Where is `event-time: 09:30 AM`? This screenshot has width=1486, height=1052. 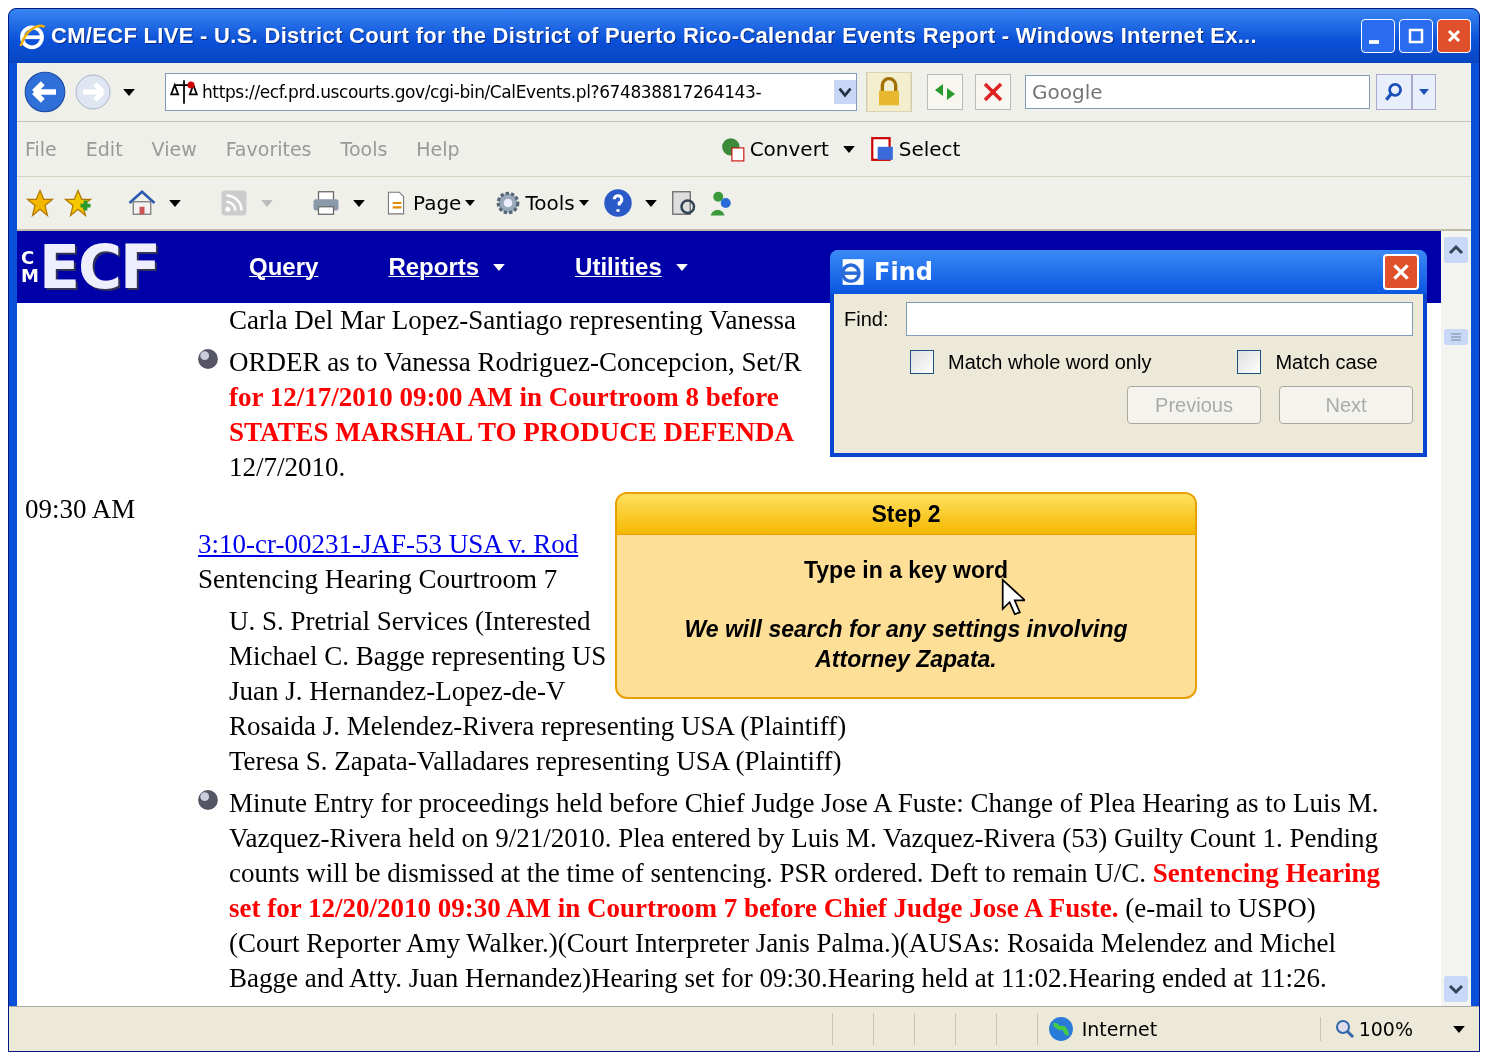
event-time: 09:30 AM is located at coordinates (80, 509).